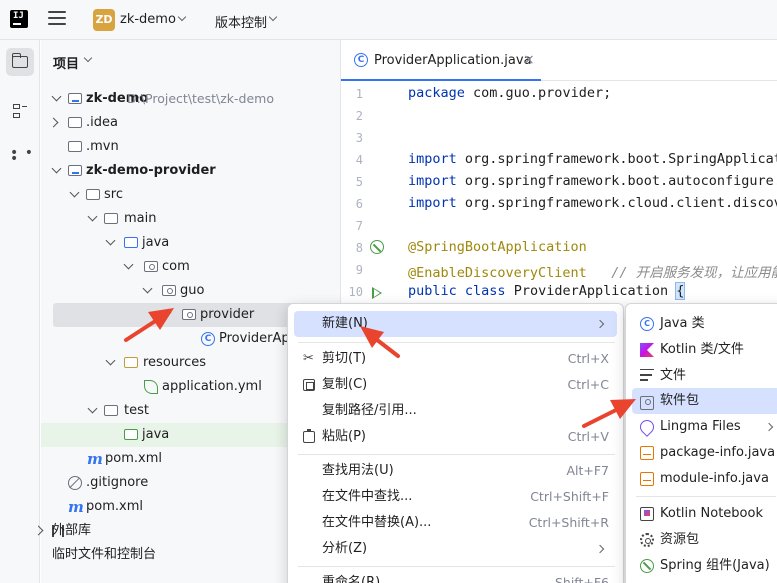  What do you see at coordinates (359, 270) in the screenshot?
I see `line-number: 9` at bounding box center [359, 270].